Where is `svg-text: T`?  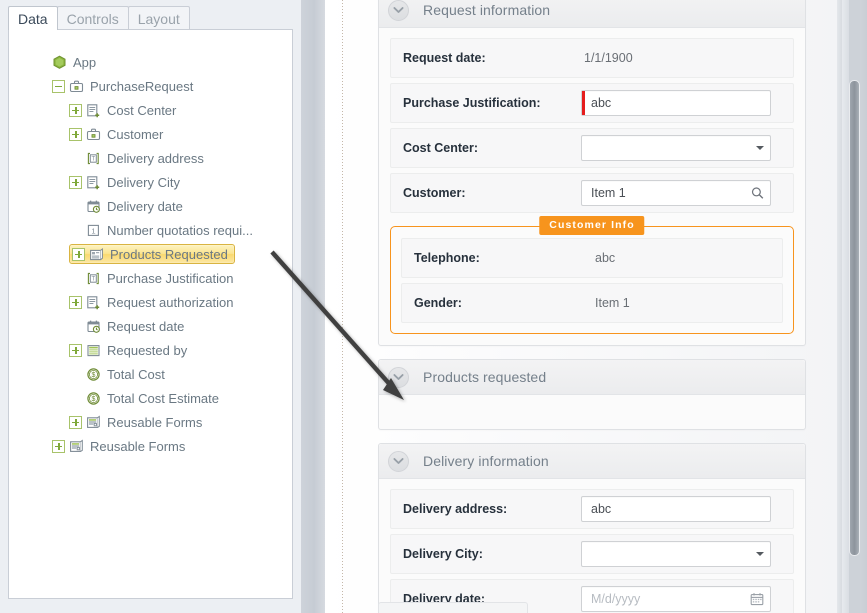
svg-text: T is located at coordinates (93, 279).